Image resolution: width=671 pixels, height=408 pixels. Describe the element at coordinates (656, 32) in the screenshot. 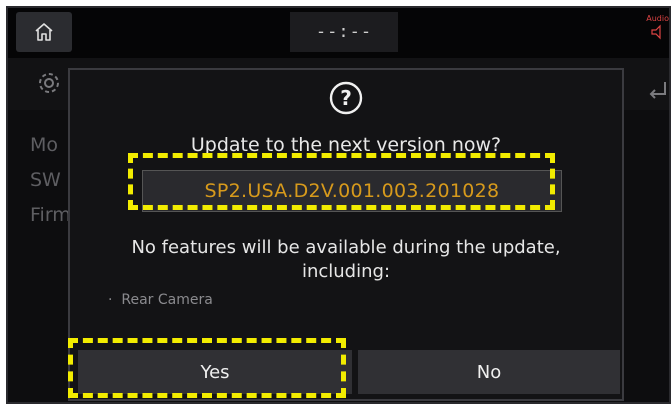

I see `speaker-icon` at that location.